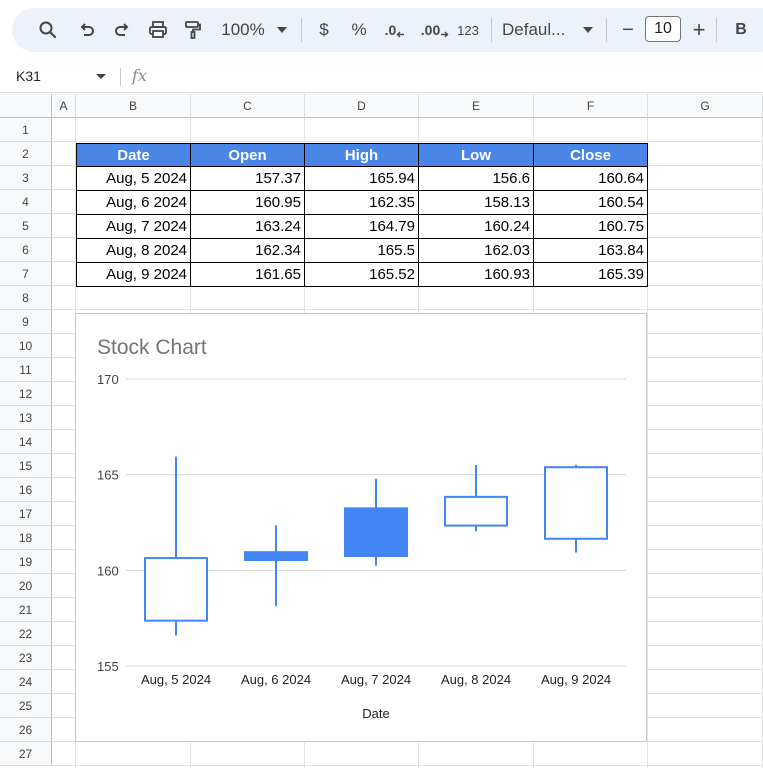 The image size is (763, 768). Describe the element at coordinates (48, 30) in the screenshot. I see `search-menus-button` at that location.